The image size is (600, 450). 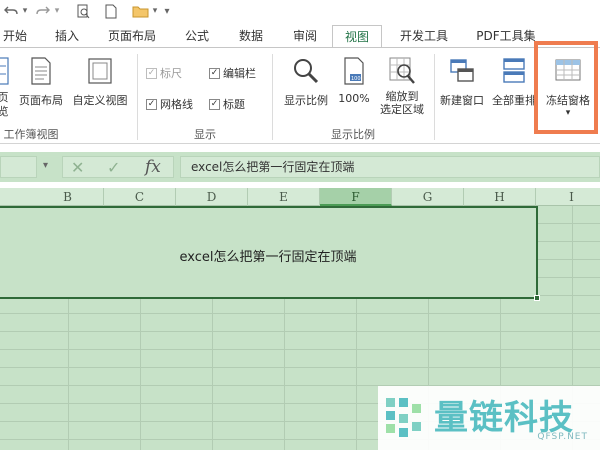 What do you see at coordinates (356, 197) in the screenshot?
I see `column-header-f: F` at bounding box center [356, 197].